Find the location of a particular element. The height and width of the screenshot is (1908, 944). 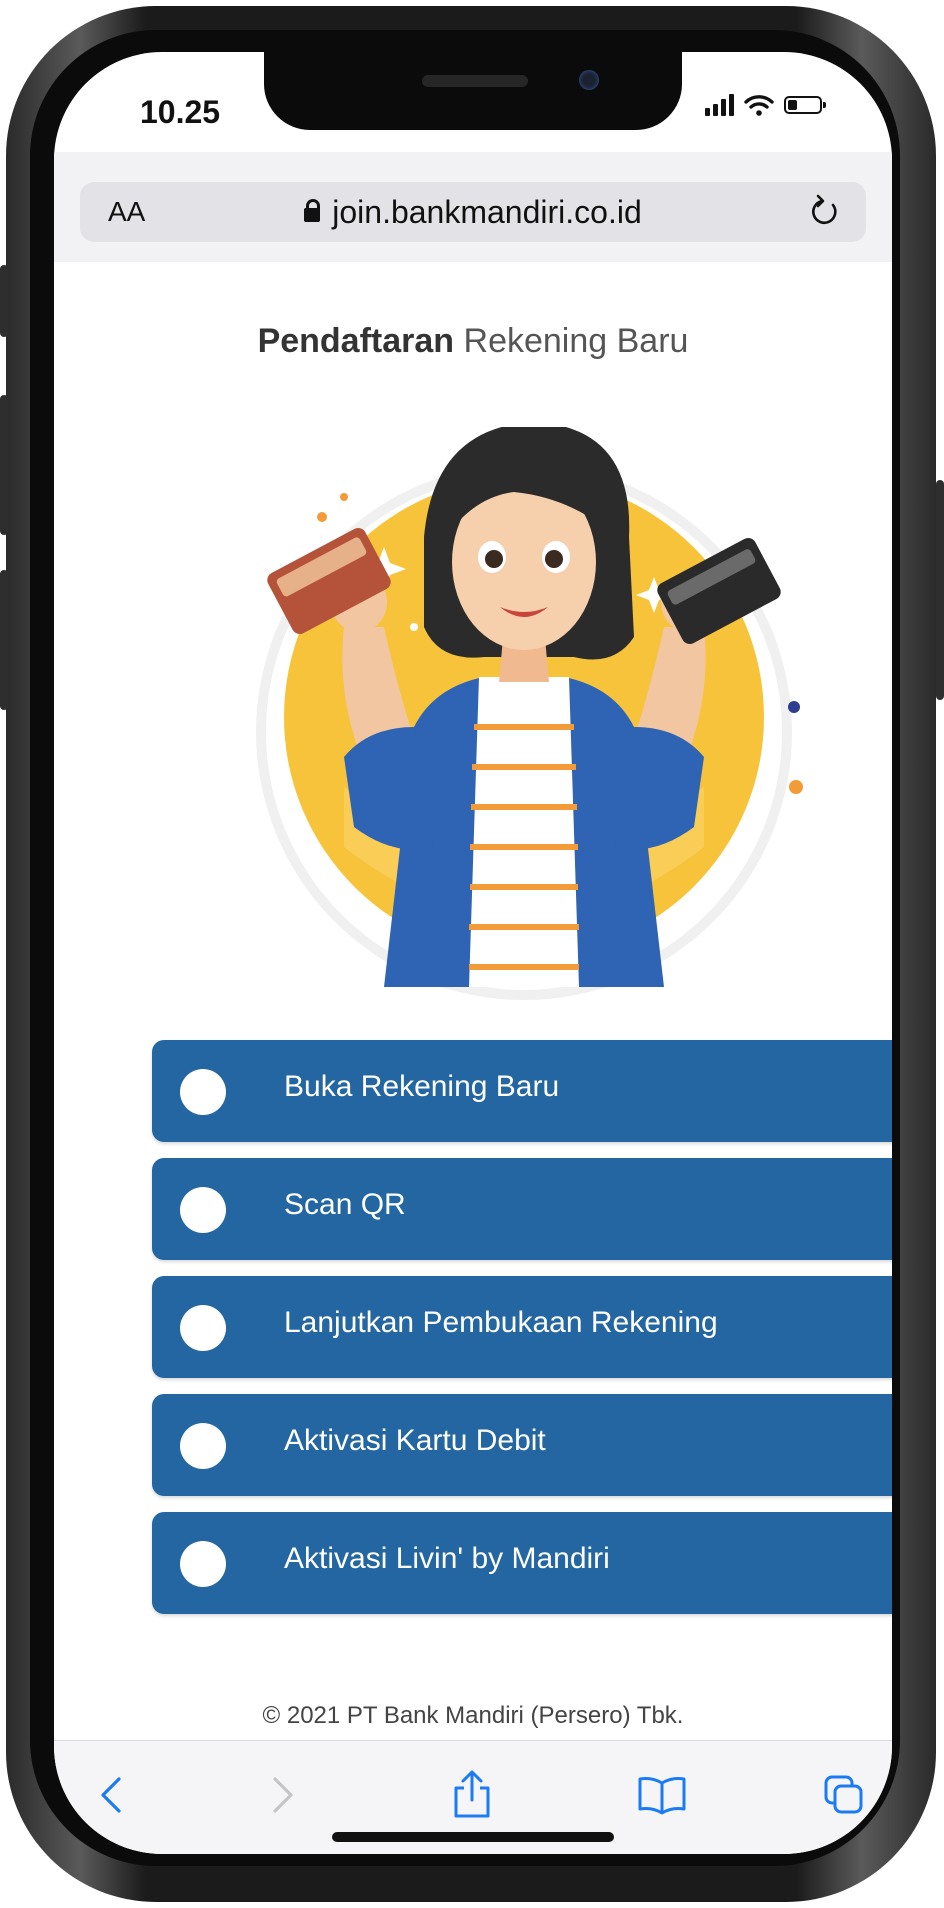

share-icon is located at coordinates (472, 1794).